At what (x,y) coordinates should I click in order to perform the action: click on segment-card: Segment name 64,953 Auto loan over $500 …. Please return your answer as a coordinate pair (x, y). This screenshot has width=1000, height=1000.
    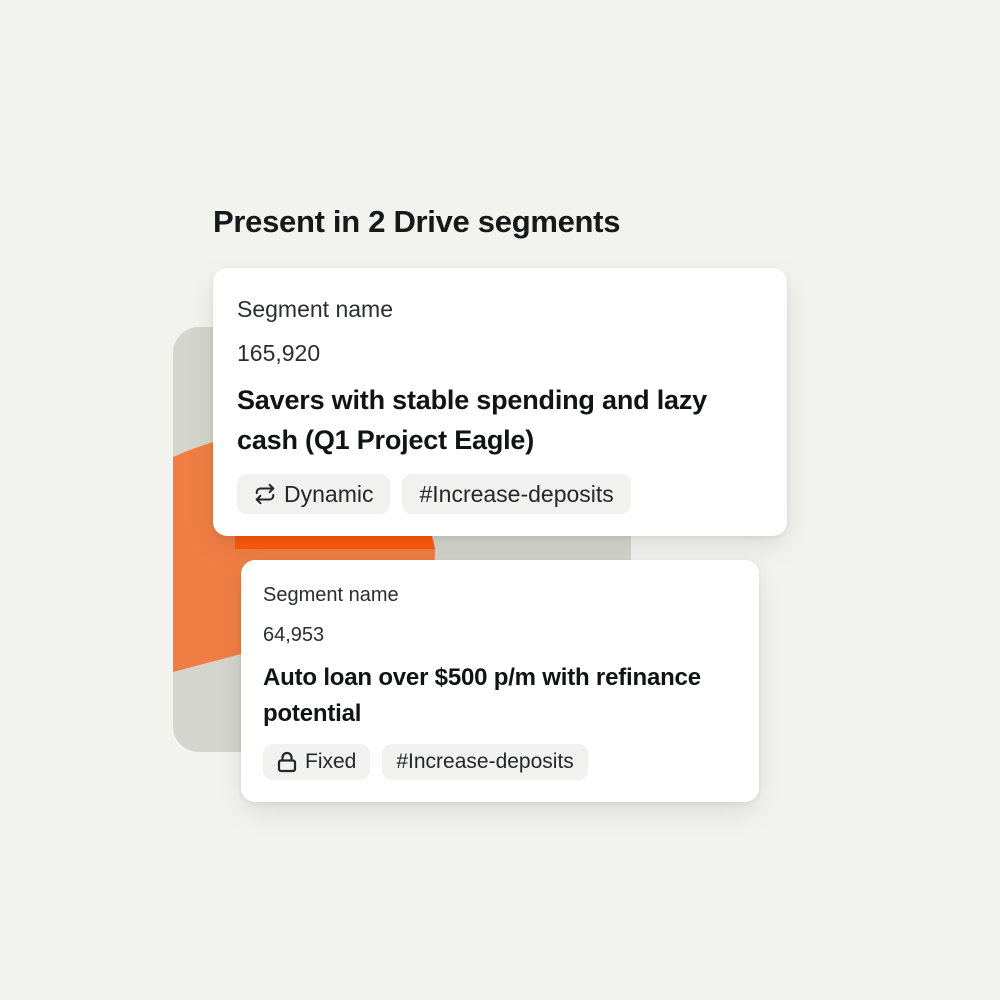
    Looking at the image, I should click on (500, 681).